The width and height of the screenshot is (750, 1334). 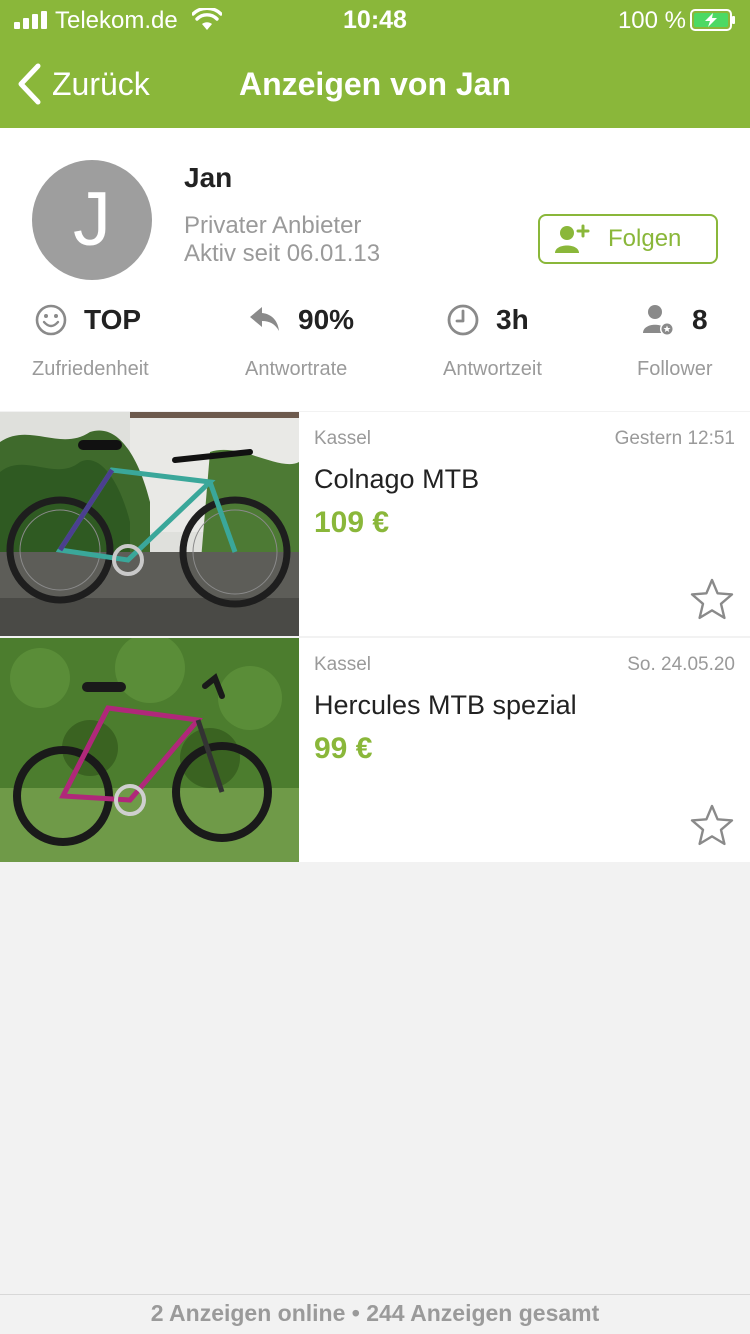 What do you see at coordinates (51, 320) in the screenshot?
I see `smiley-icon` at bounding box center [51, 320].